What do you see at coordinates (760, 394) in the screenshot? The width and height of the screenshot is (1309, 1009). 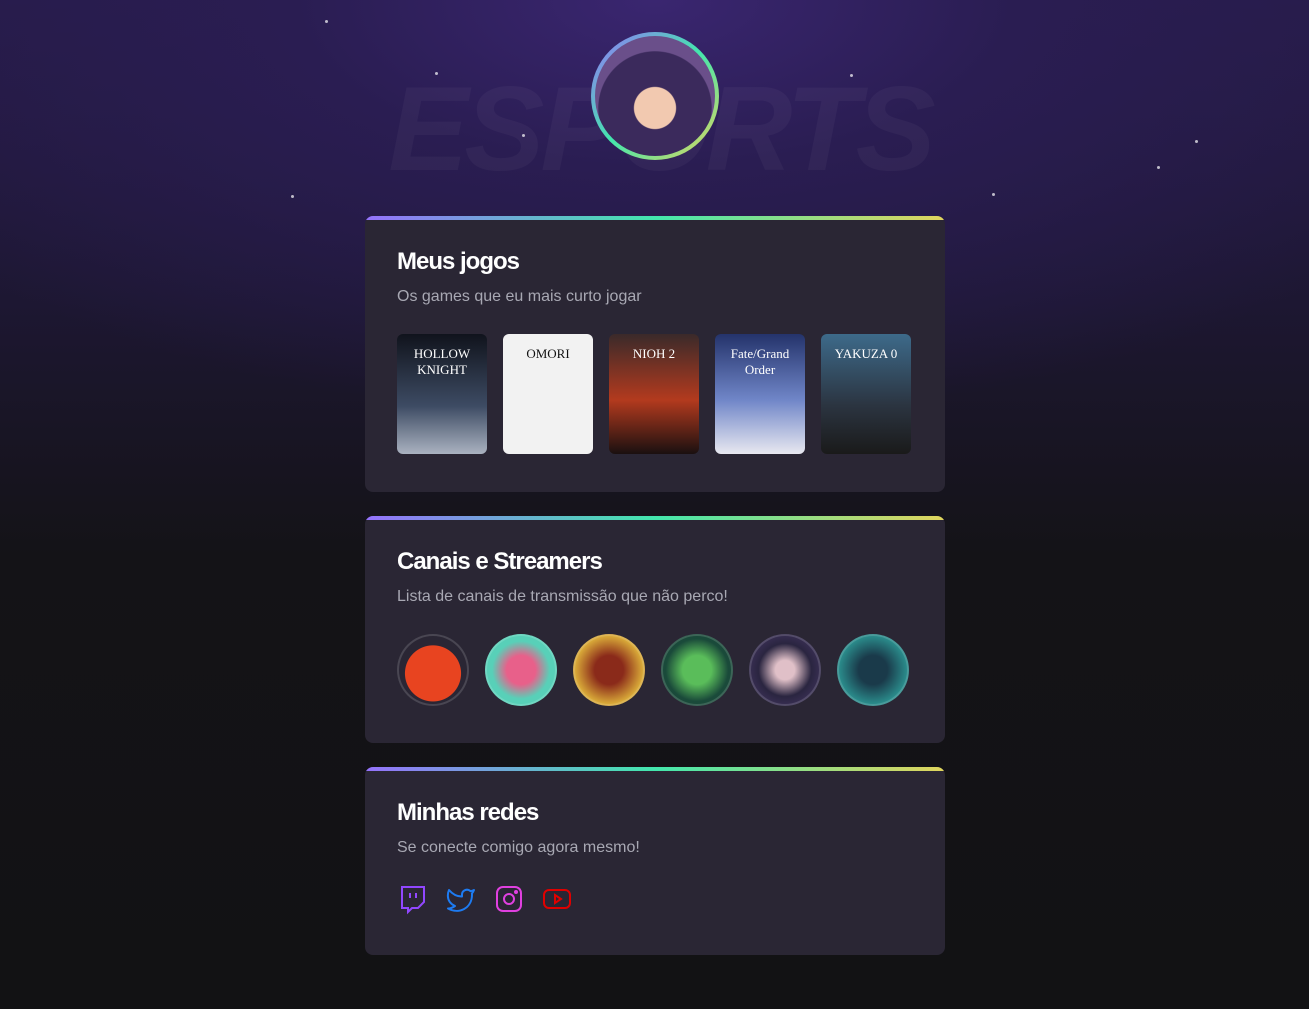 I see `game-cover: Fate/Grand Order` at bounding box center [760, 394].